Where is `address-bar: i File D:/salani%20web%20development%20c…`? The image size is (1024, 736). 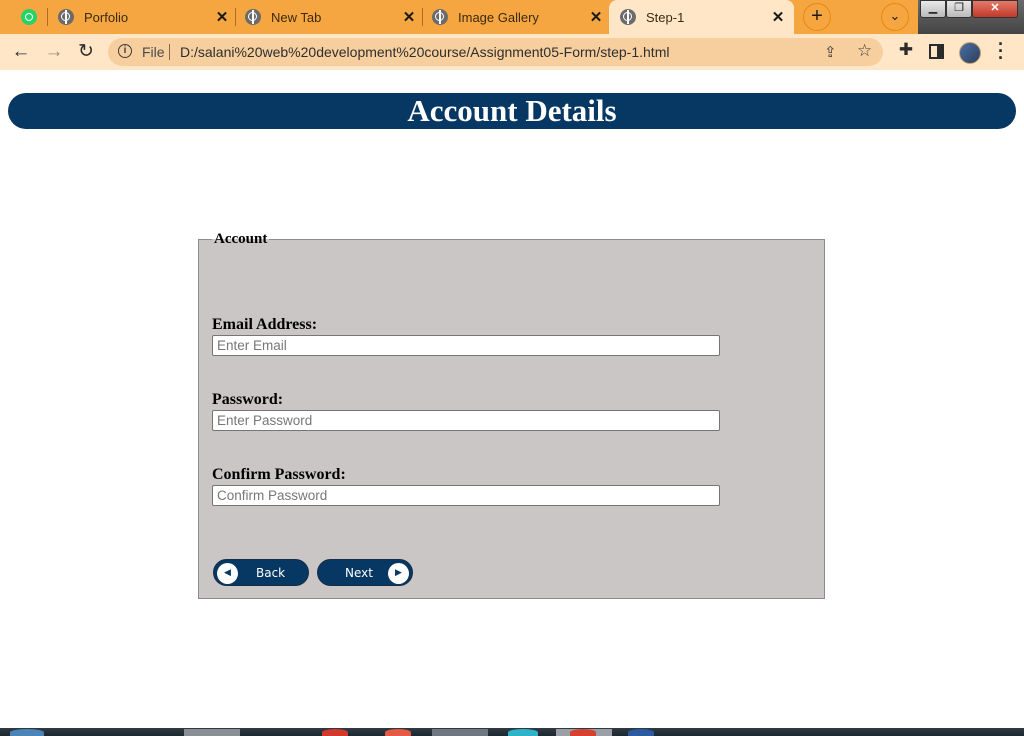
address-bar: i File D:/salani%20web%20development%20c… is located at coordinates (495, 52).